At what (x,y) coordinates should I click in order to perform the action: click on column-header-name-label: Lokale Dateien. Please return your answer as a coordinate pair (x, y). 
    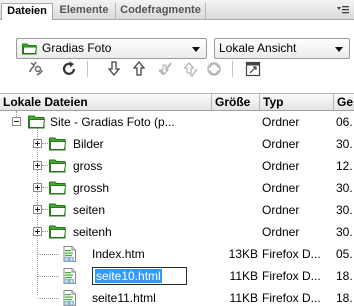
    Looking at the image, I should click on (45, 102).